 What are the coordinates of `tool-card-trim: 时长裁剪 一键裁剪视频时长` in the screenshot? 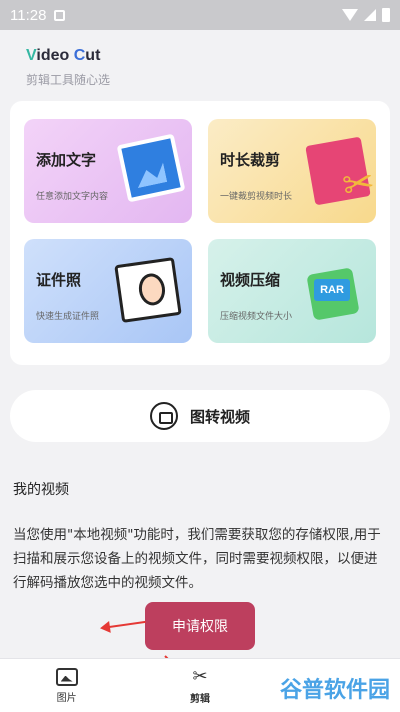 It's located at (292, 171).